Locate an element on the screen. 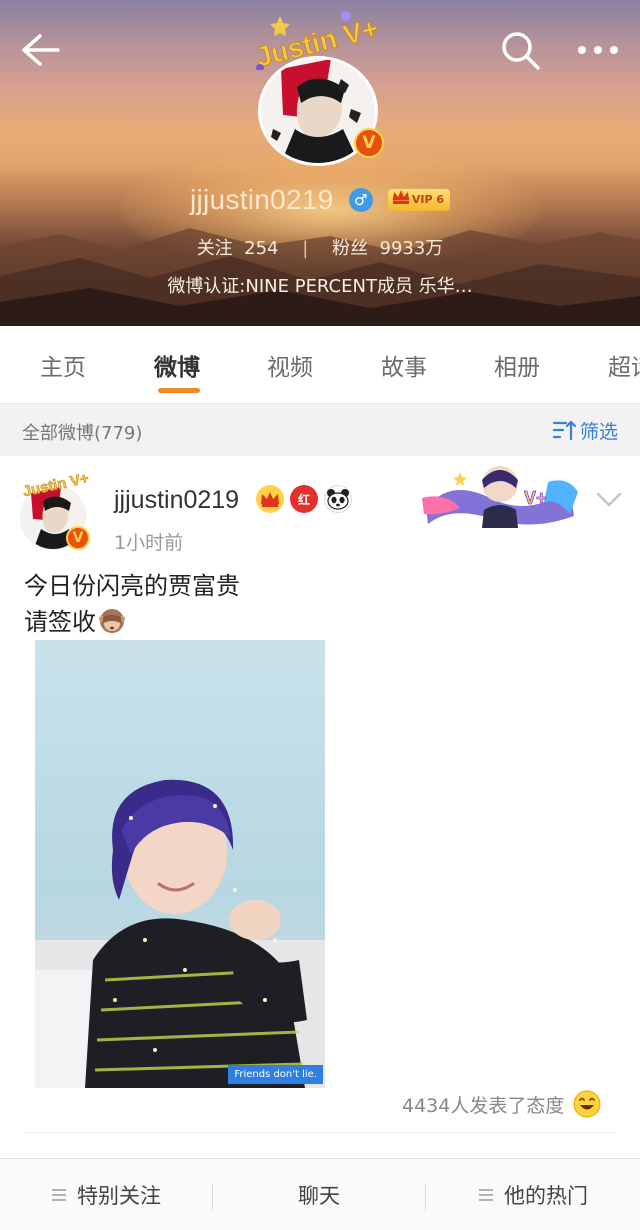 Image resolution: width=640 pixels, height=1230 pixels. post-text-line-1: 今日份闪亮的贾富贵 is located at coordinates (132, 586).